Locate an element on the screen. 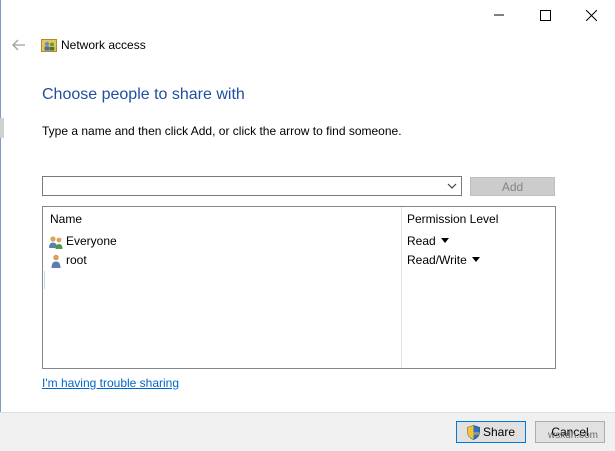  list-row-everyone: Everyone Read is located at coordinates (299, 241).